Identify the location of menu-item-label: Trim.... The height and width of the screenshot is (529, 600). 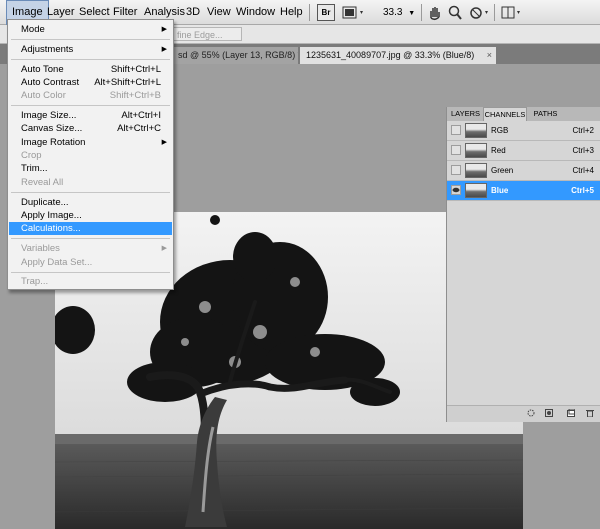
(34, 168).